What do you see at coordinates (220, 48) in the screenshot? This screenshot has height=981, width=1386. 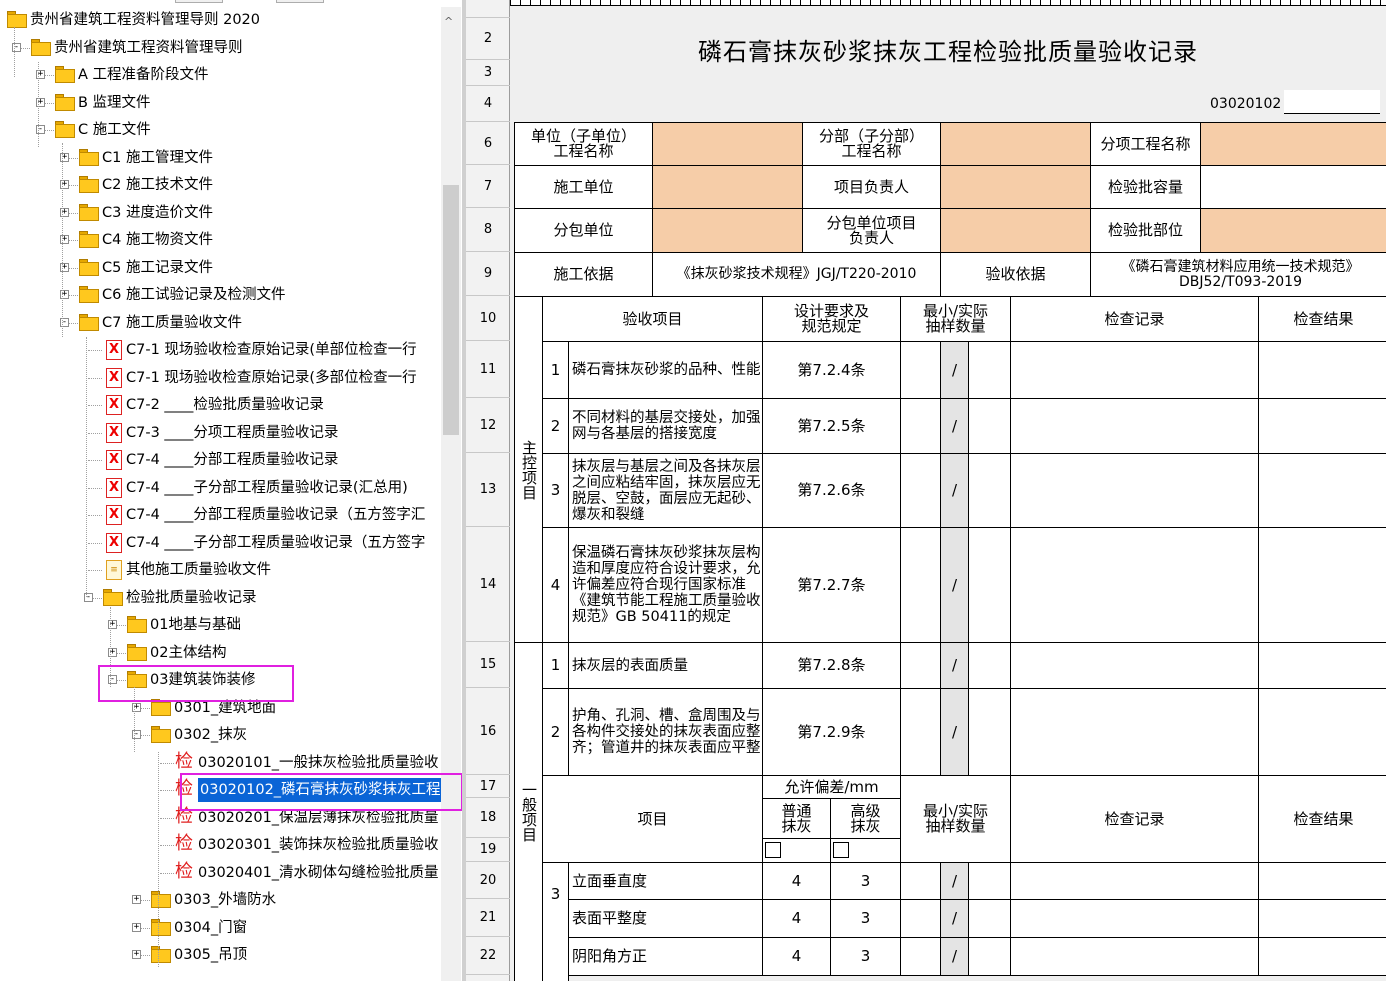 I see `tree-item: - 贵州省建筑工程资料管理导则` at bounding box center [220, 48].